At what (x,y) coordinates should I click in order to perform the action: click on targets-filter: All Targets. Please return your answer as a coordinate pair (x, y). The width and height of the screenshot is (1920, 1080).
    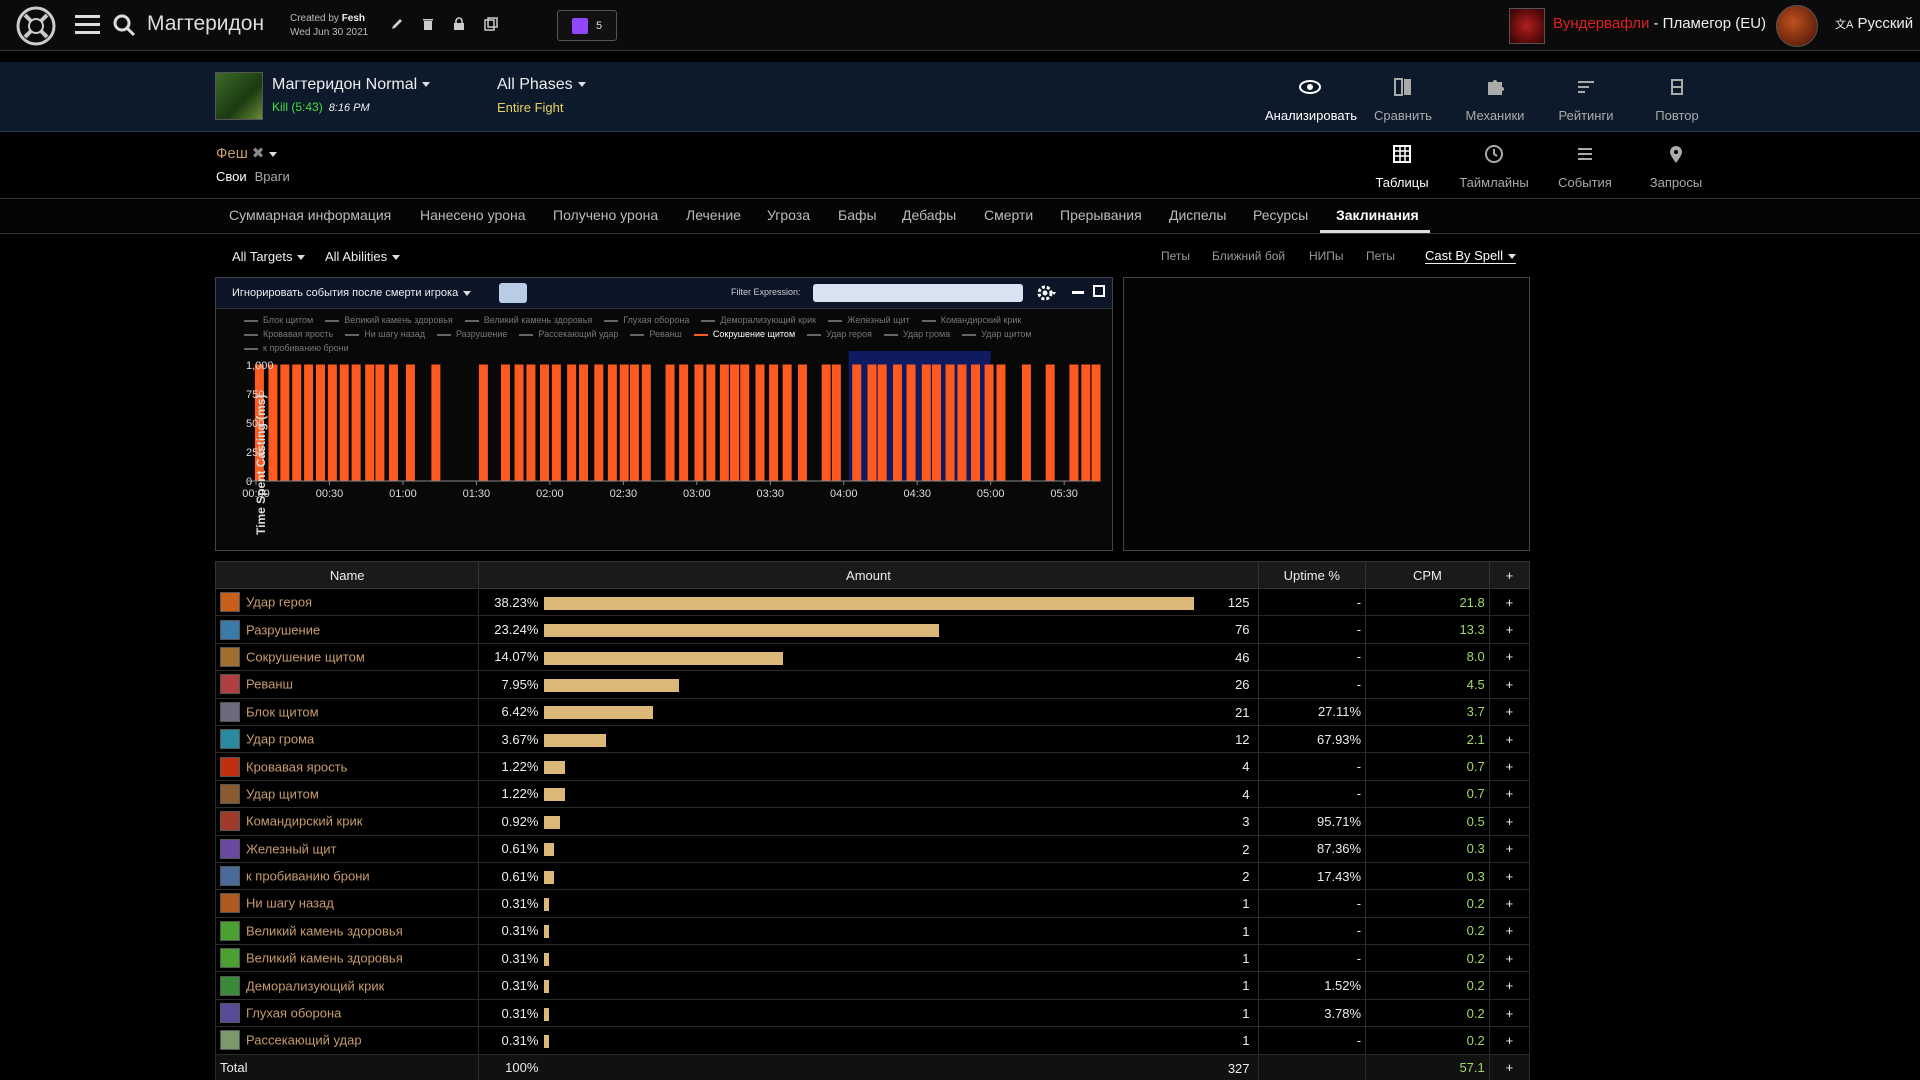
    Looking at the image, I should click on (269, 256).